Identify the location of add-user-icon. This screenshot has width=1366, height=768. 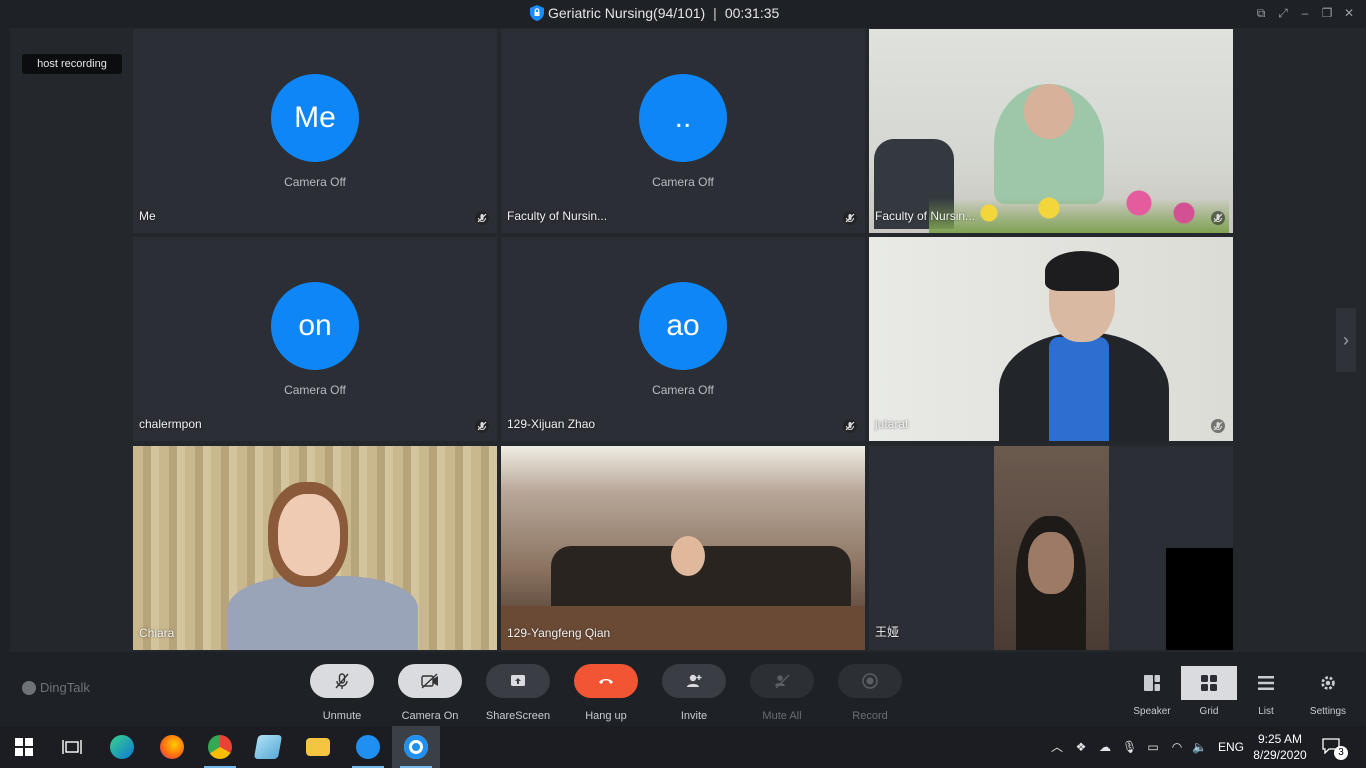
(694, 680).